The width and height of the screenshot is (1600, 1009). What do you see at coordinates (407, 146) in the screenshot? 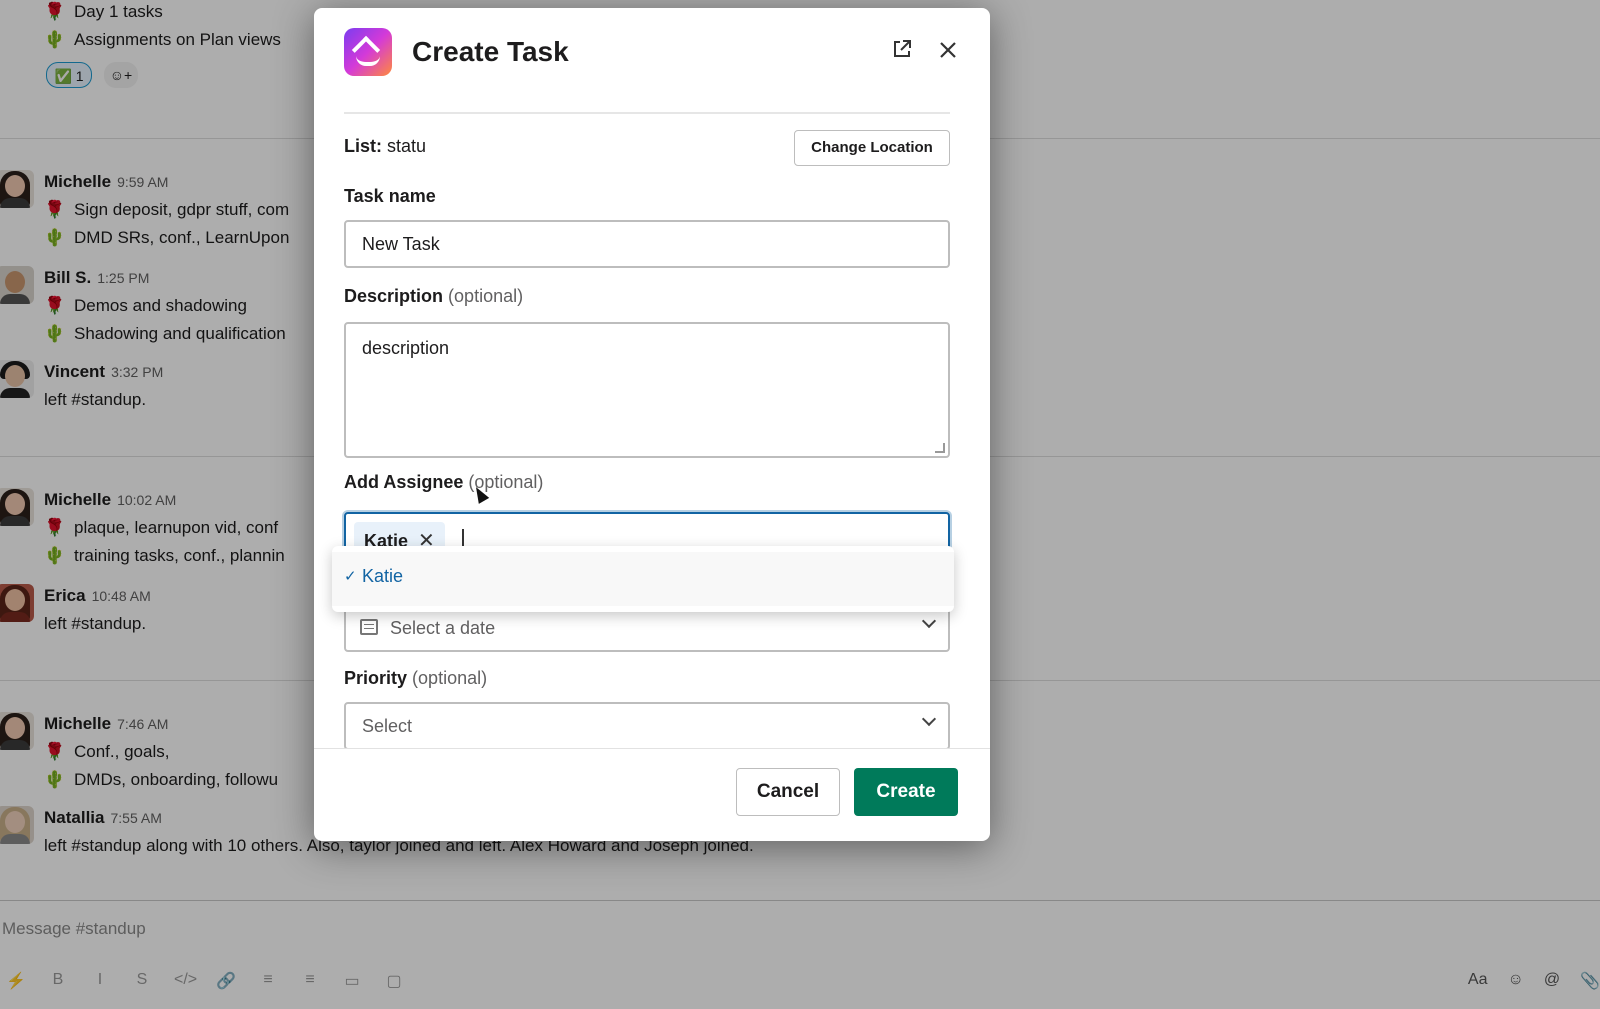
I see `list-value: statu` at bounding box center [407, 146].